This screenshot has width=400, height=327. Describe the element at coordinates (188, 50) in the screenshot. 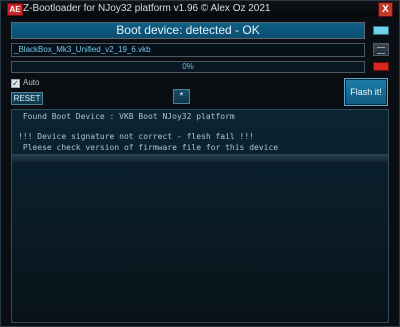

I see `firmware-file-field: _BlackBox_Mk3_Unified_v2_19_6.vkb` at that location.